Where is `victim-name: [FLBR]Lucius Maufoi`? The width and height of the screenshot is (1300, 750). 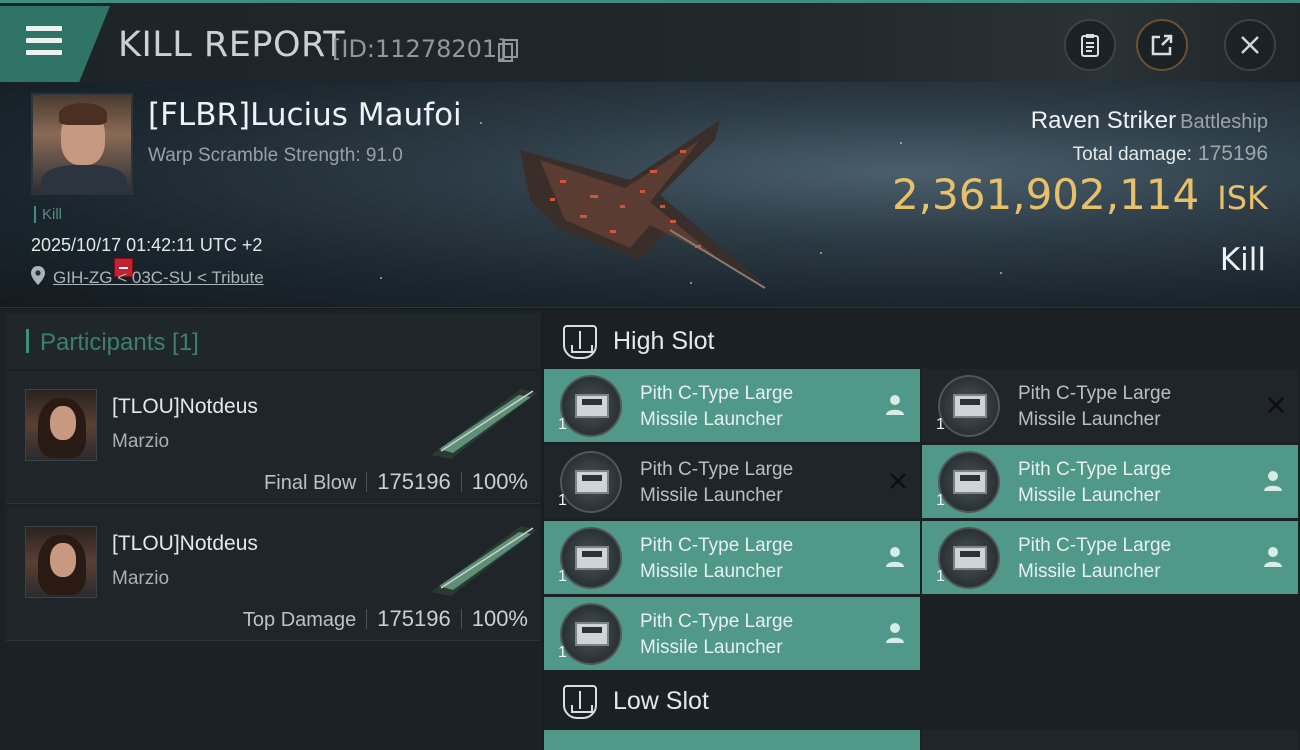
victim-name: [FLBR]Lucius Maufoi is located at coordinates (305, 115).